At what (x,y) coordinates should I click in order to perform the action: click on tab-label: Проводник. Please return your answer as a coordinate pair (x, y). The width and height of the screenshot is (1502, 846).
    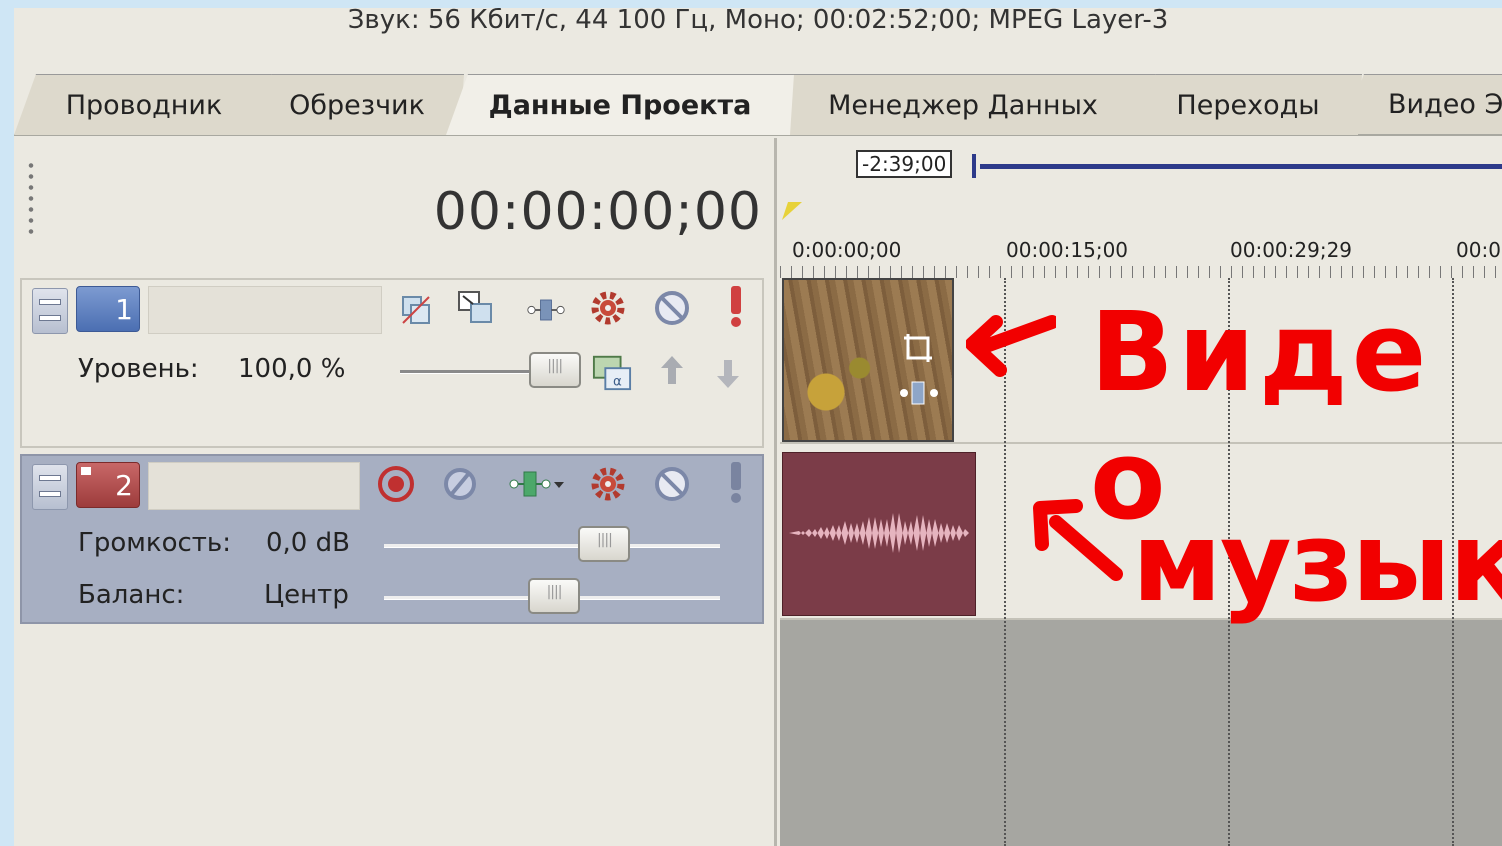
    Looking at the image, I should click on (144, 105).